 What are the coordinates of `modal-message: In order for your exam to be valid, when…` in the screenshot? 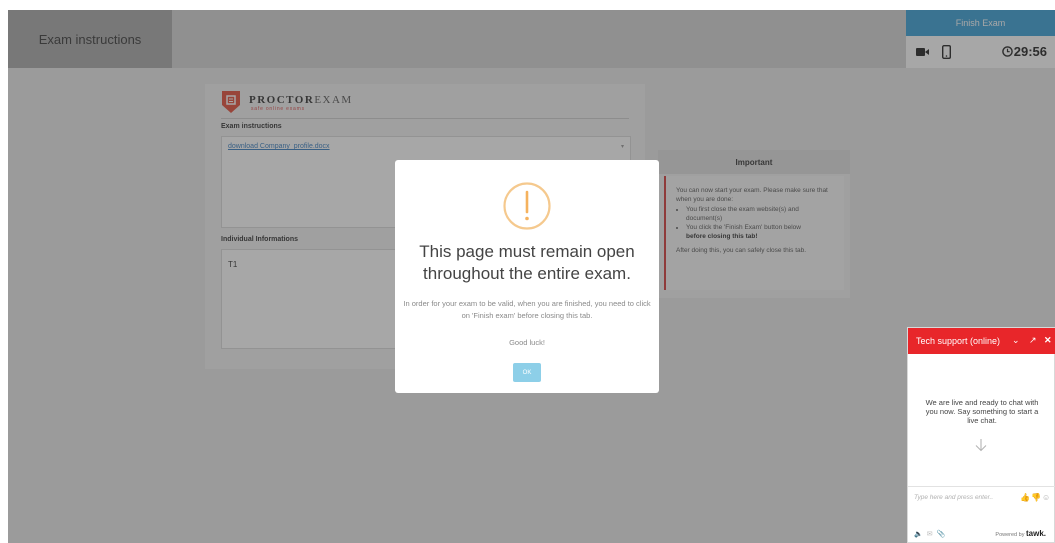 It's located at (527, 309).